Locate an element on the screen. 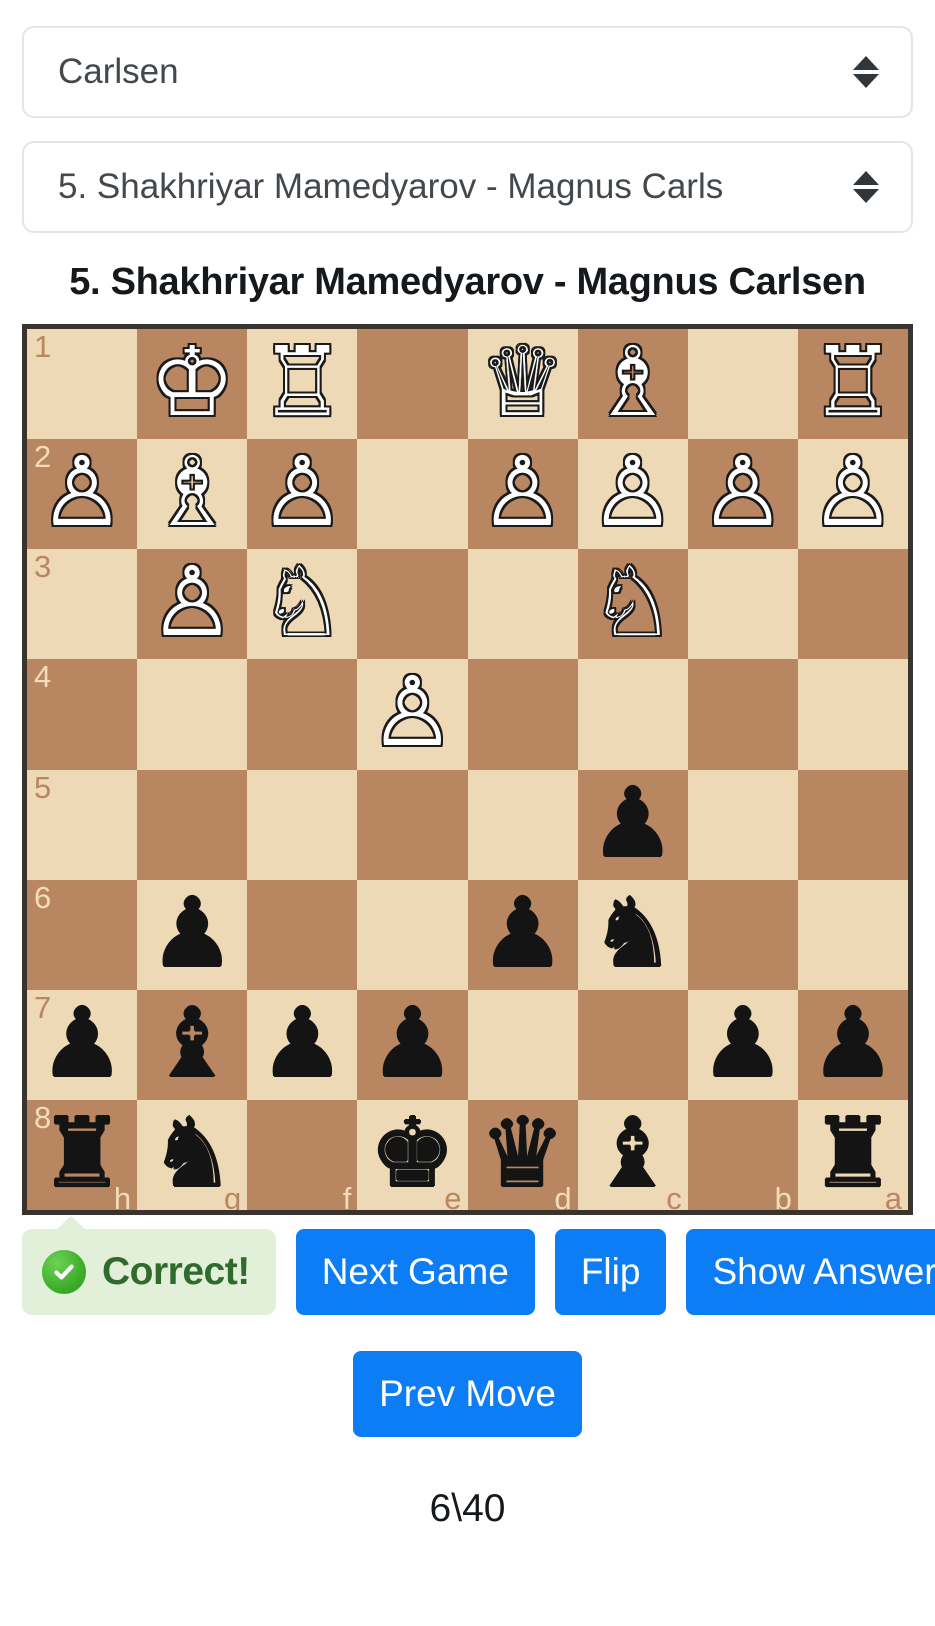  chess-piece: ♕ is located at coordinates (523, 382).